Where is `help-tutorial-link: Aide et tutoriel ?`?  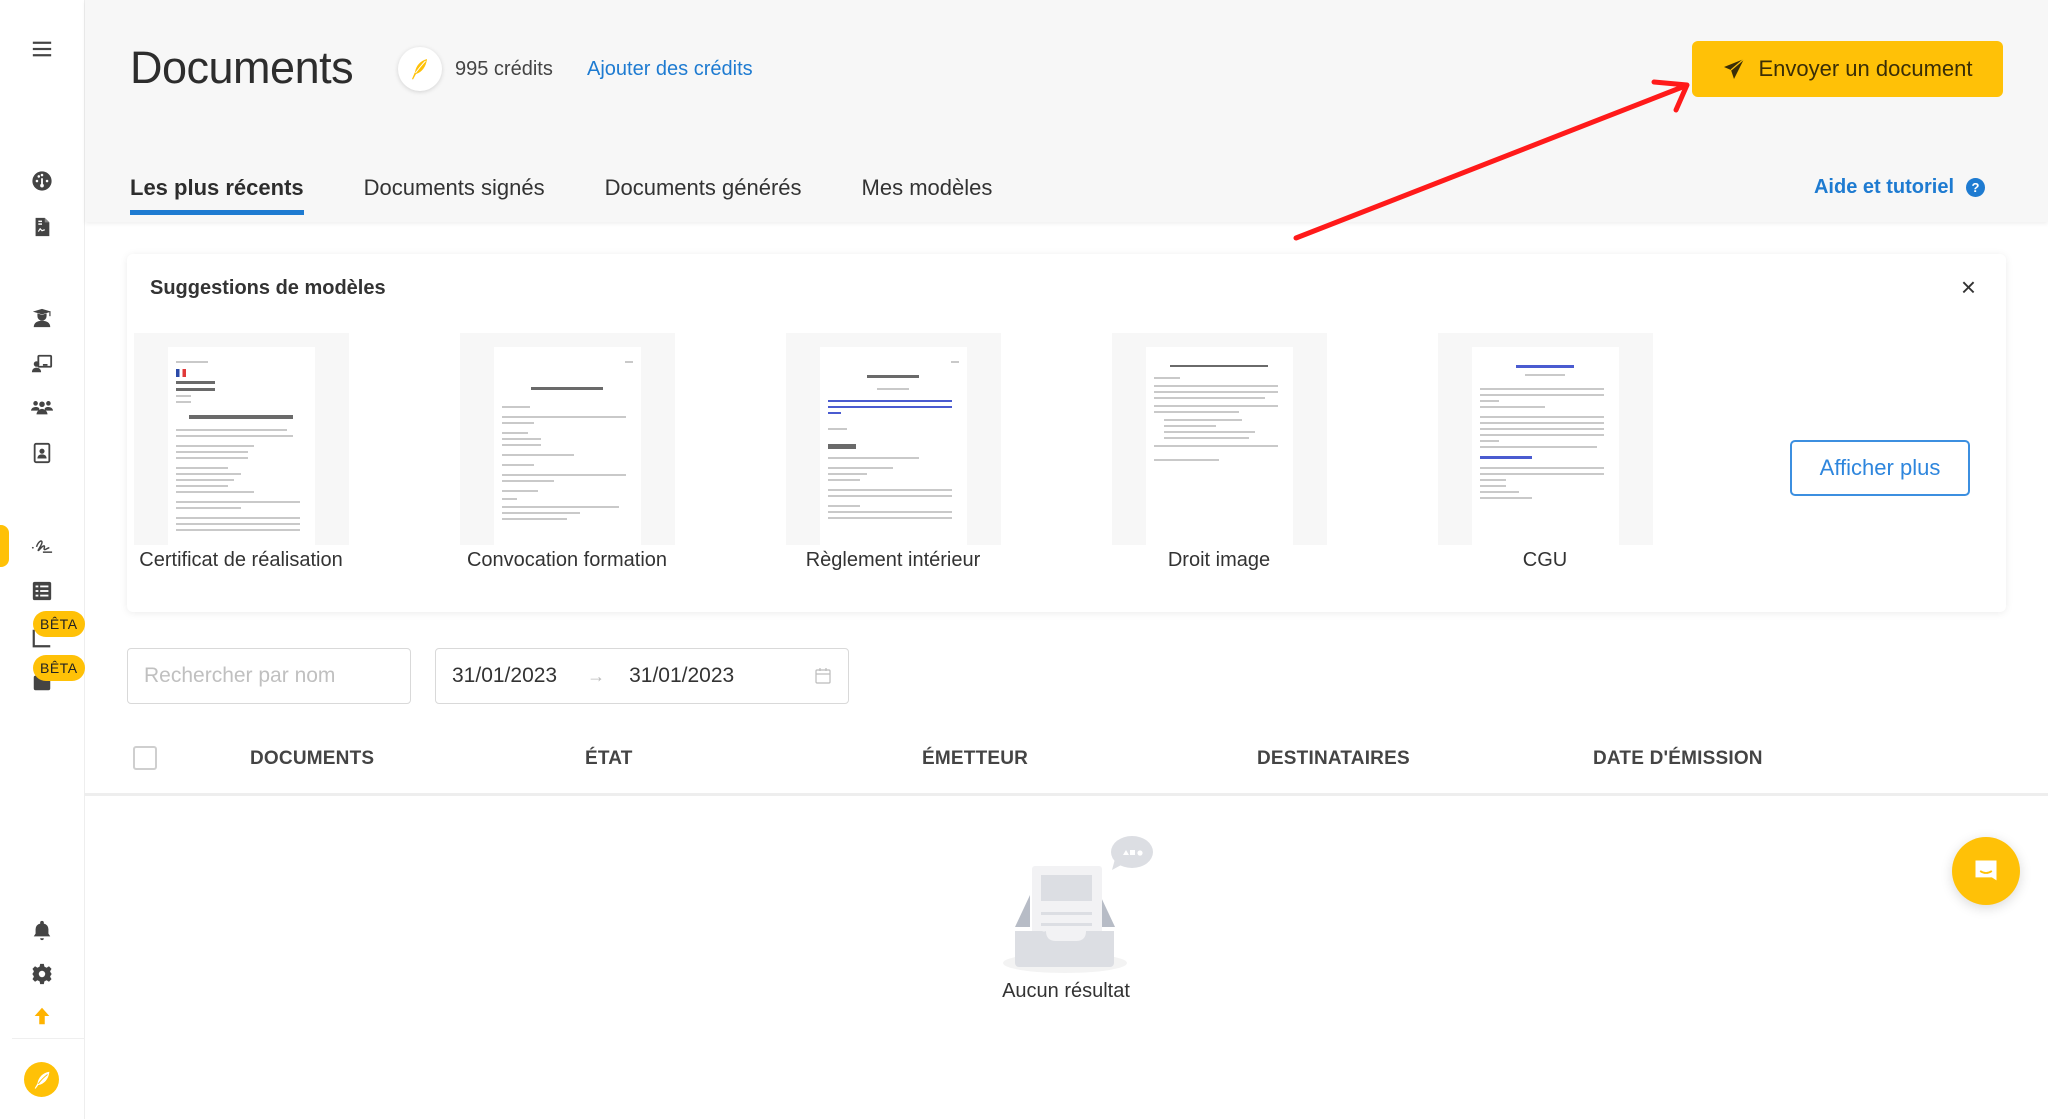
help-tutorial-link: Aide et tutoriel ? is located at coordinates (1899, 187).